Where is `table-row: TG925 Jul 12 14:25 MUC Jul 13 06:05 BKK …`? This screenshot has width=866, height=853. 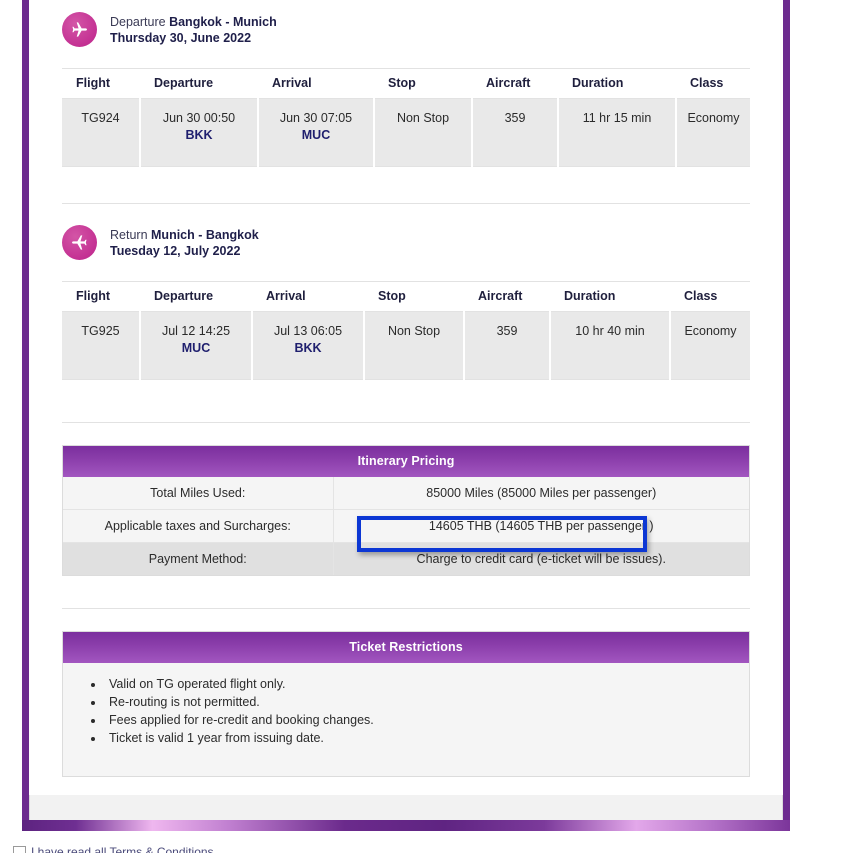
table-row: TG925 Jul 12 14:25 MUC Jul 13 06:05 BKK … is located at coordinates (406, 345).